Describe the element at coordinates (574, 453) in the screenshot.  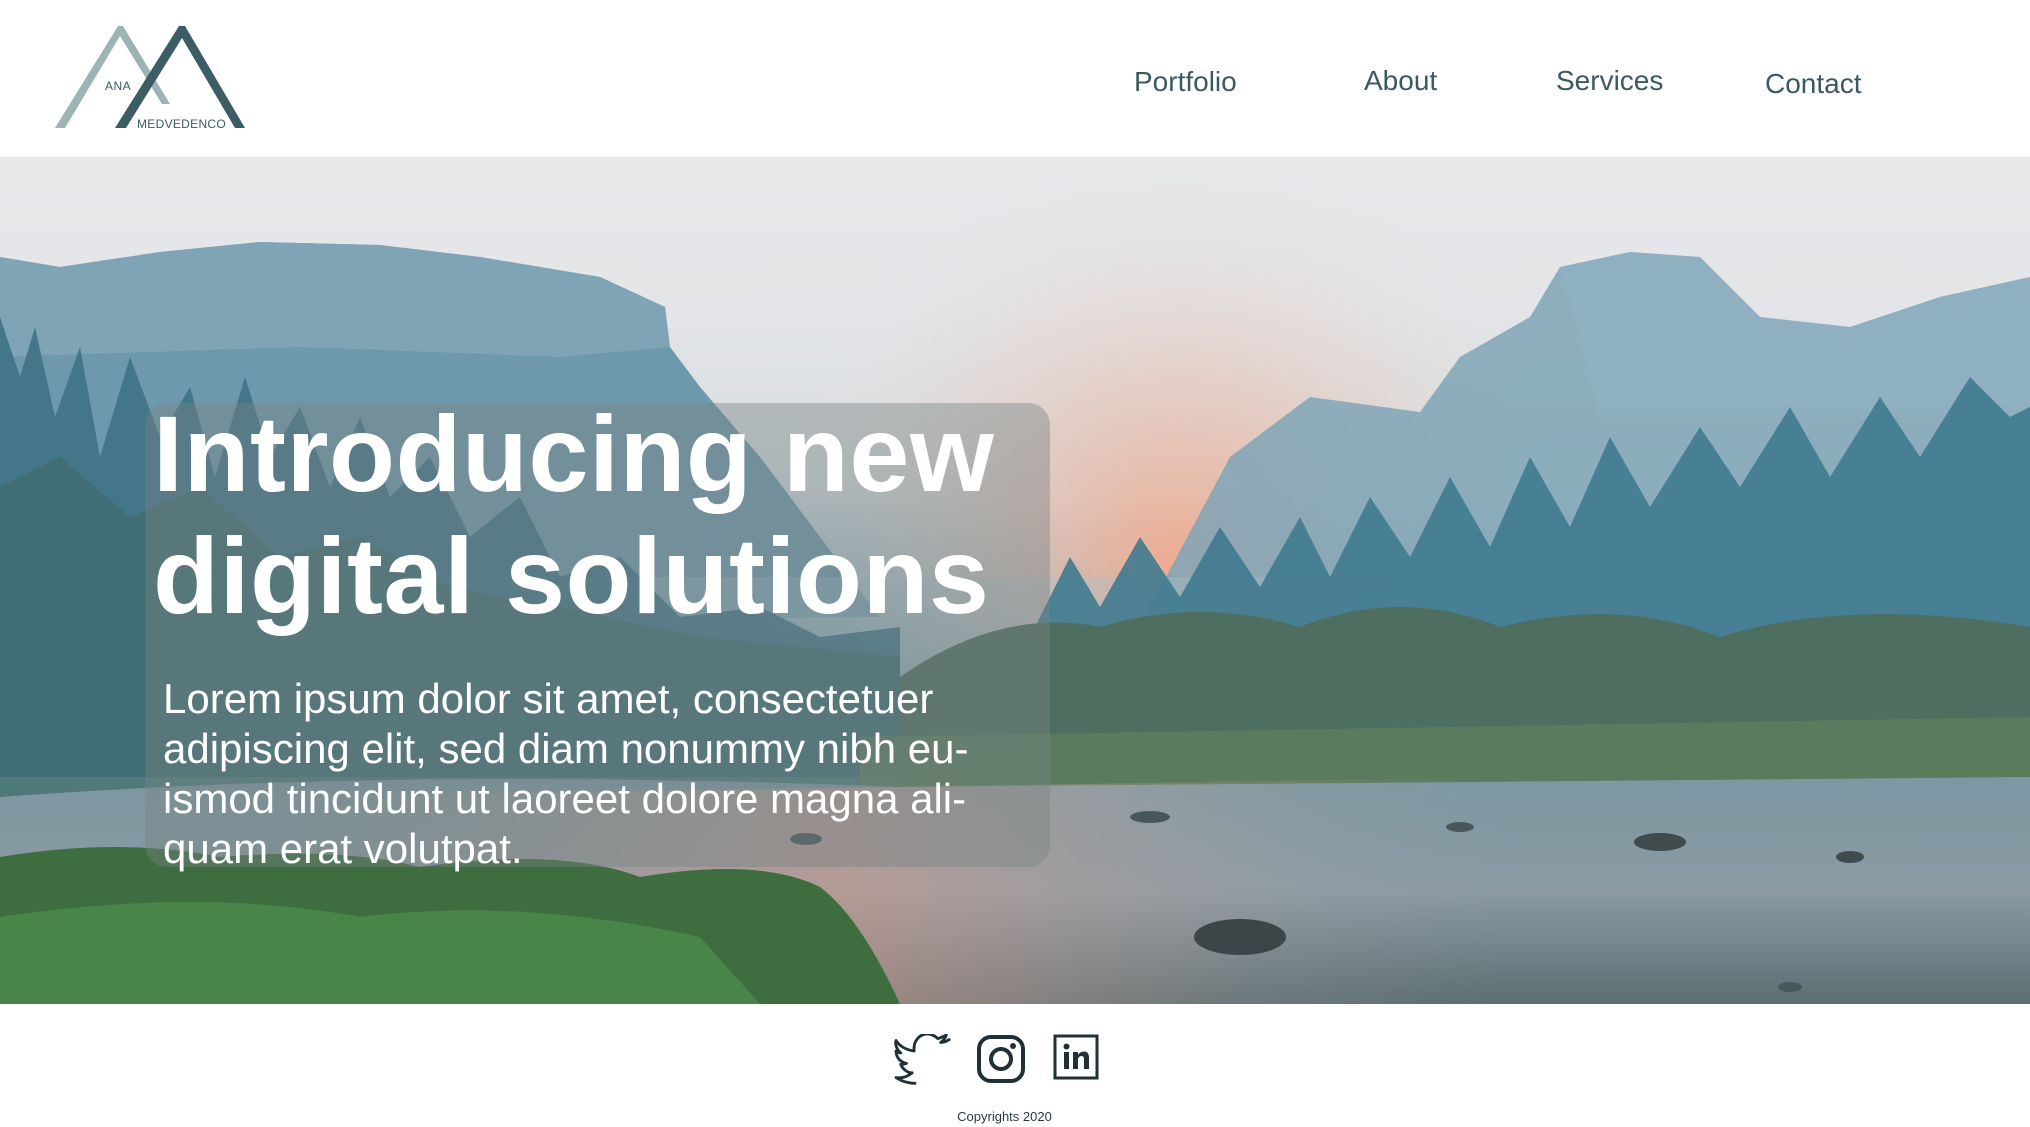
I see `hero-title-line-1: Introducing new` at that location.